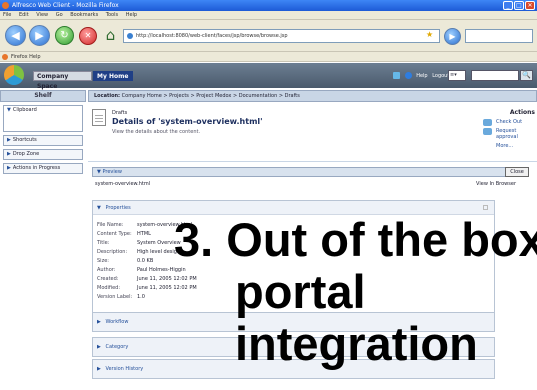 This screenshot has width=537, height=390. Describe the element at coordinates (118, 208) in the screenshot. I see `properties-label: Properties` at that location.